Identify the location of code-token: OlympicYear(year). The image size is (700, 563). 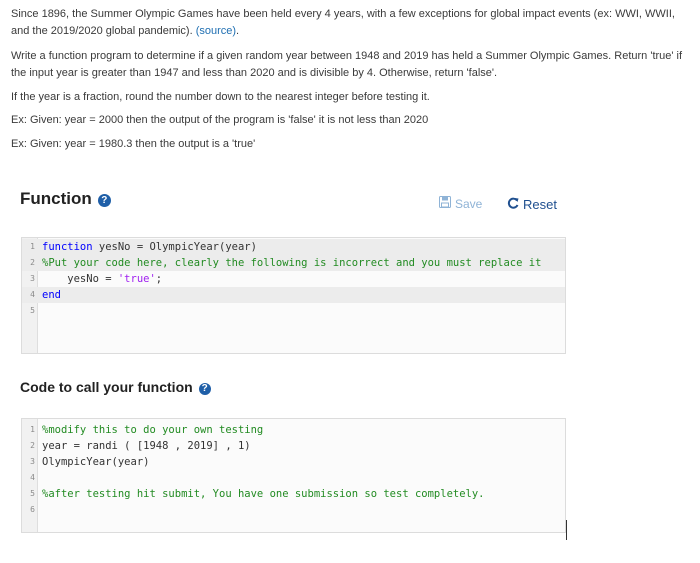
(96, 462).